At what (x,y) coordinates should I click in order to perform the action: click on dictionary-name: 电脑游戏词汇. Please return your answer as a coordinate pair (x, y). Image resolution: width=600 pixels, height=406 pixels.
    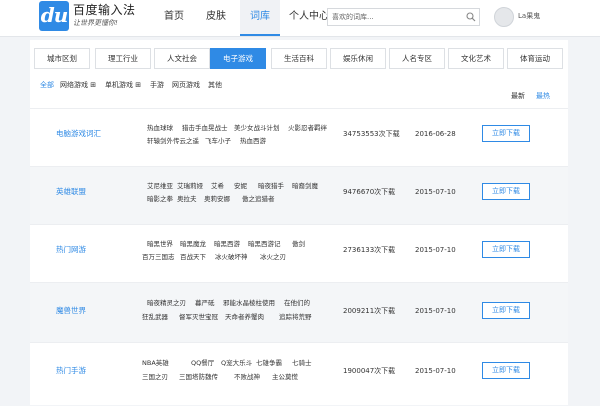
    Looking at the image, I should click on (78, 134).